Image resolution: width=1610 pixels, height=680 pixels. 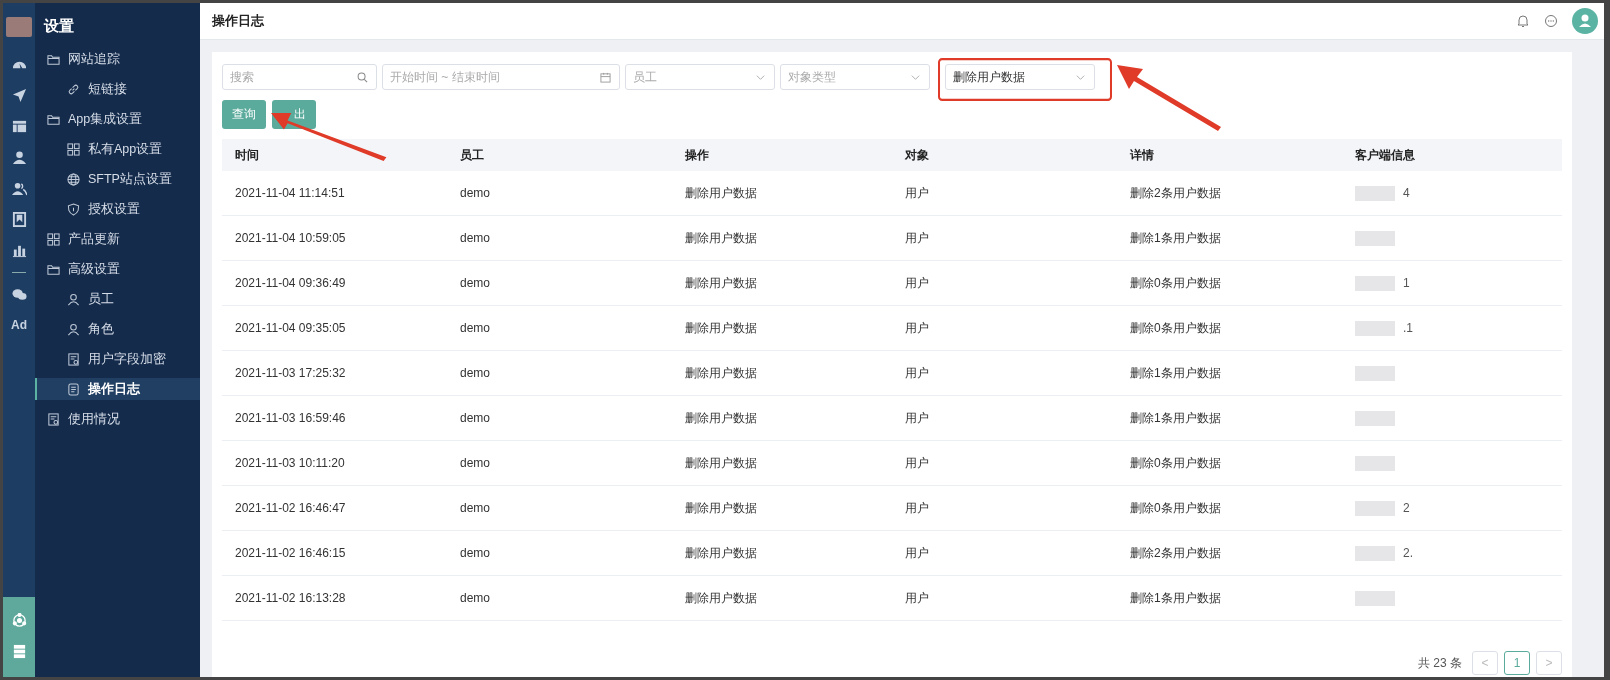 I want to click on column-header: 对象, so click(x=917, y=155).